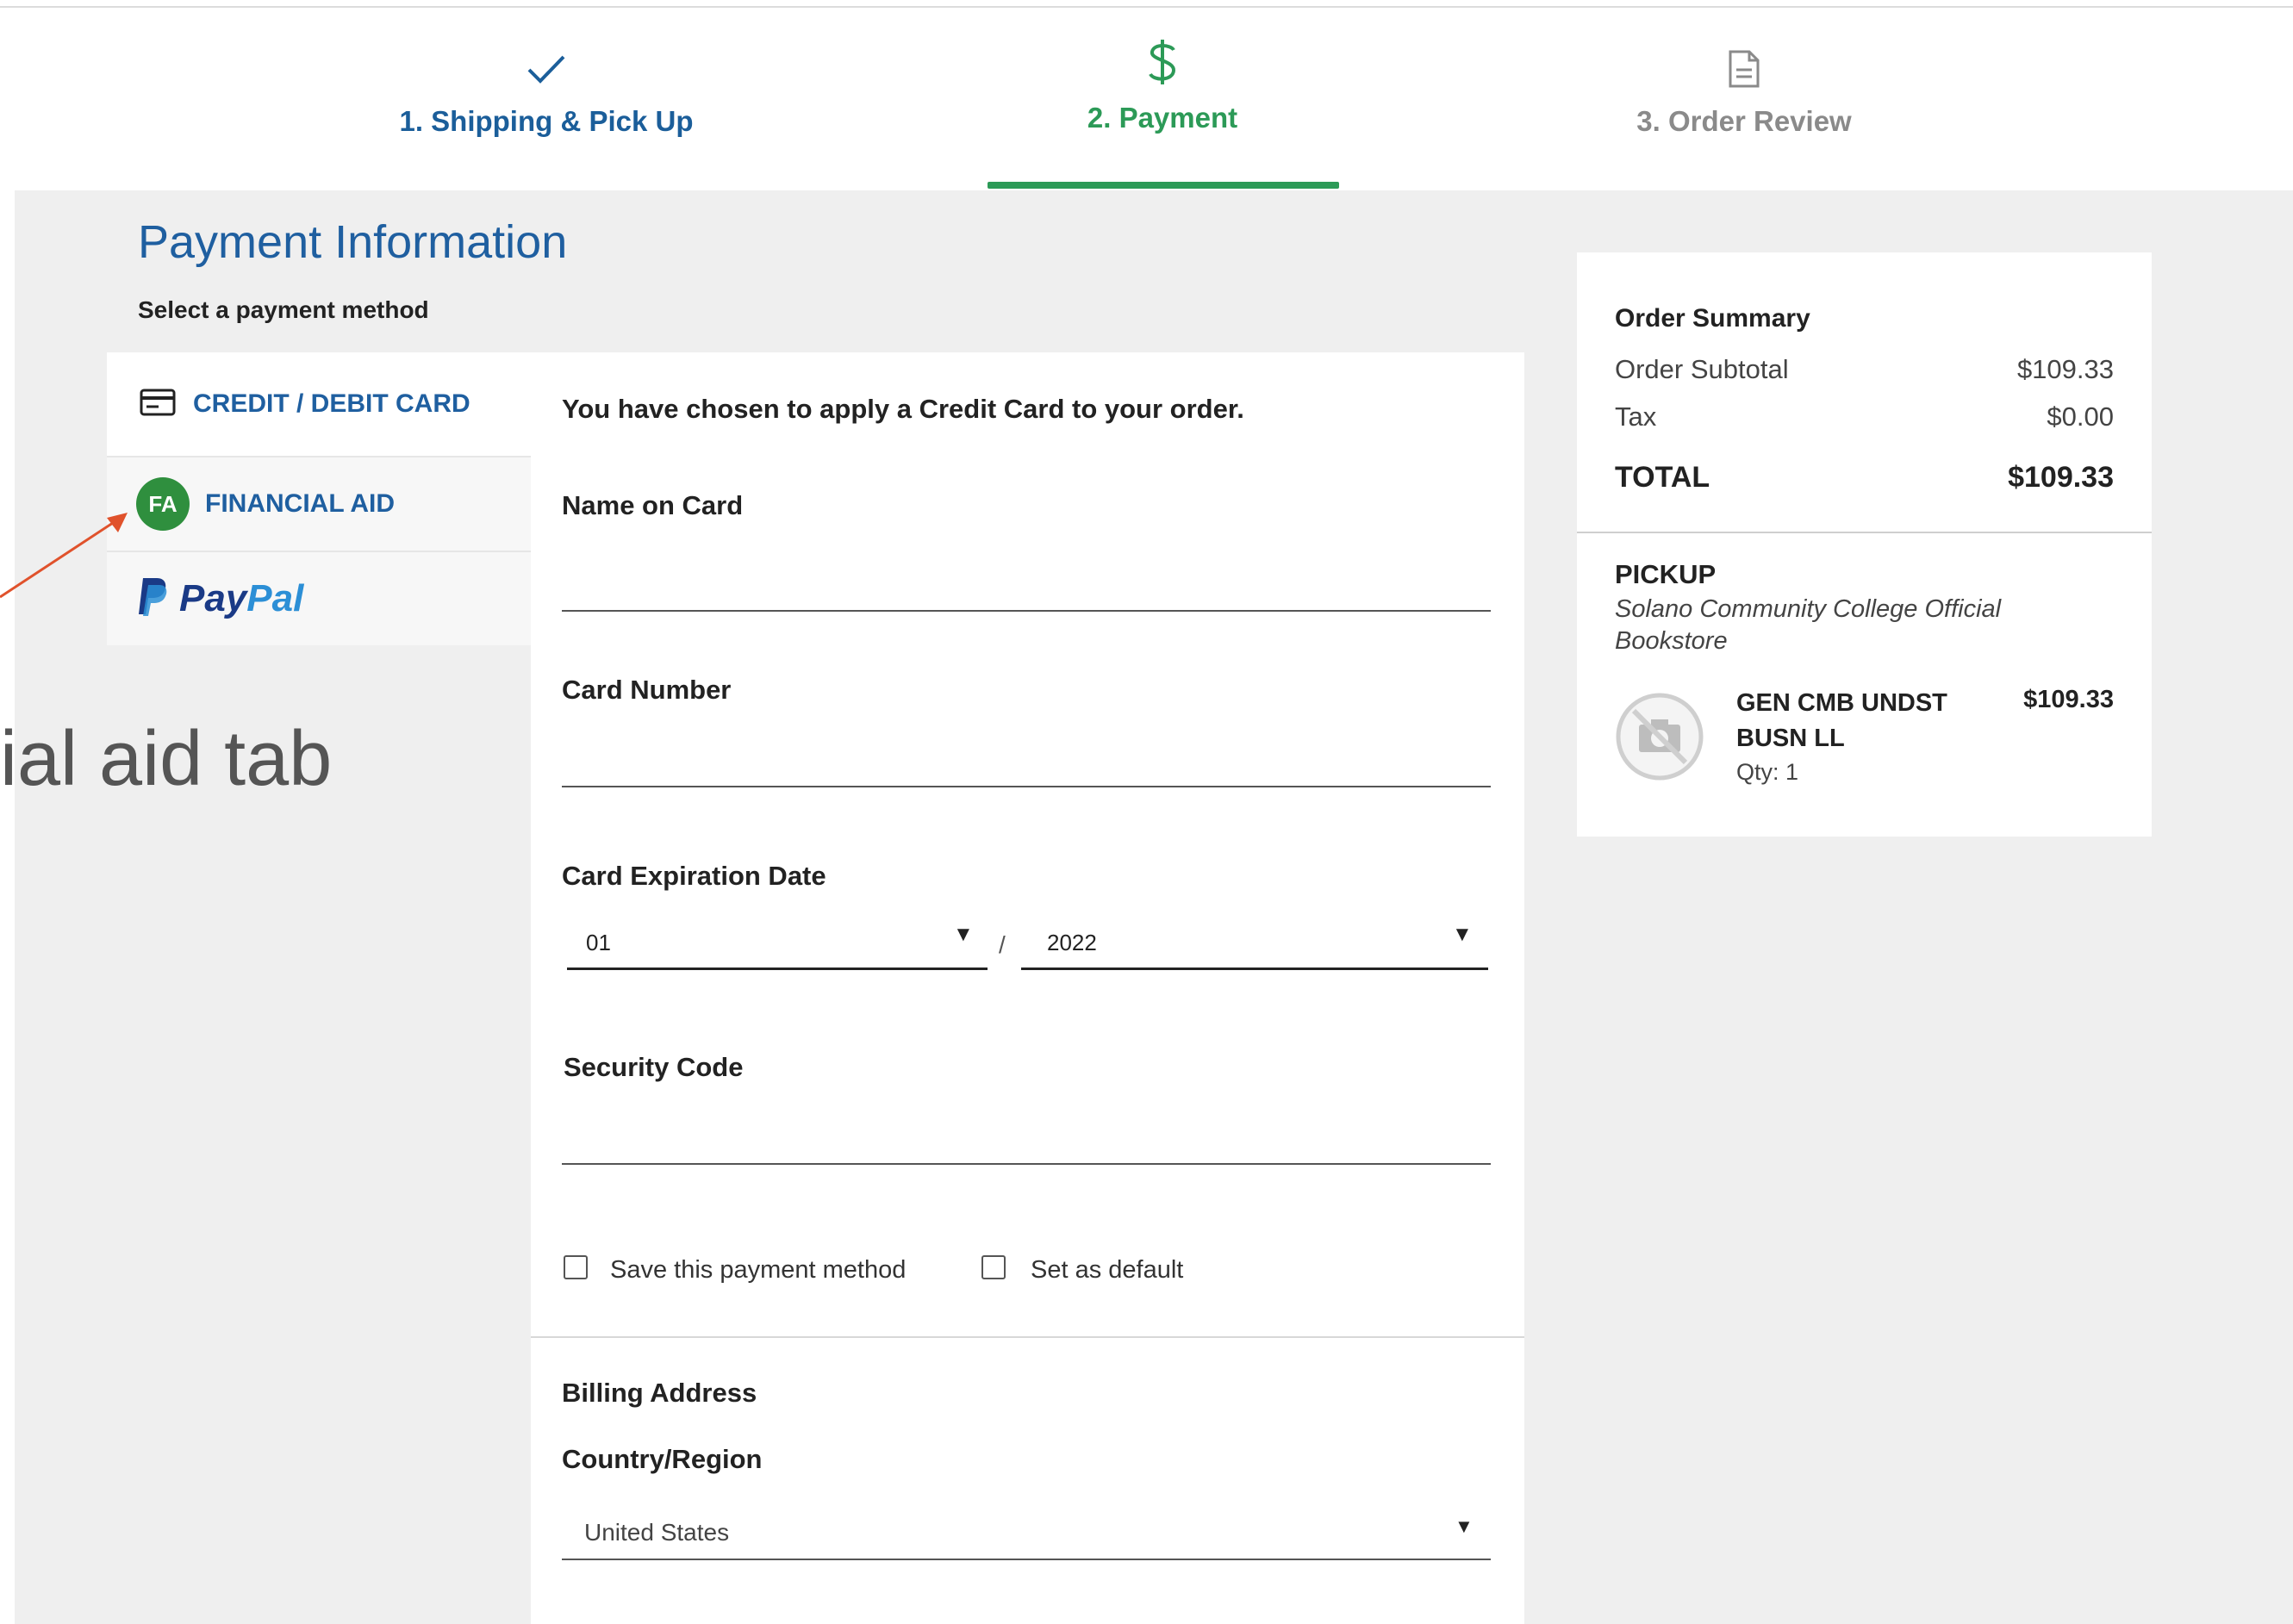 Image resolution: width=2293 pixels, height=1624 pixels. I want to click on step-shipping: 1. Shipping & Pick Up, so click(546, 91).